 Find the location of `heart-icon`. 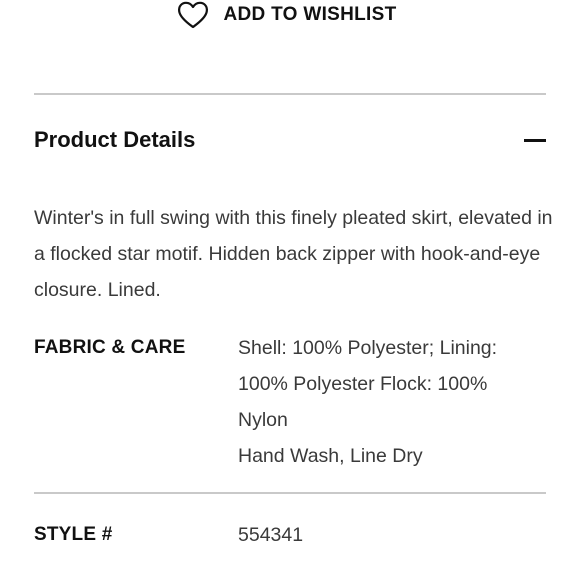

heart-icon is located at coordinates (193, 15).